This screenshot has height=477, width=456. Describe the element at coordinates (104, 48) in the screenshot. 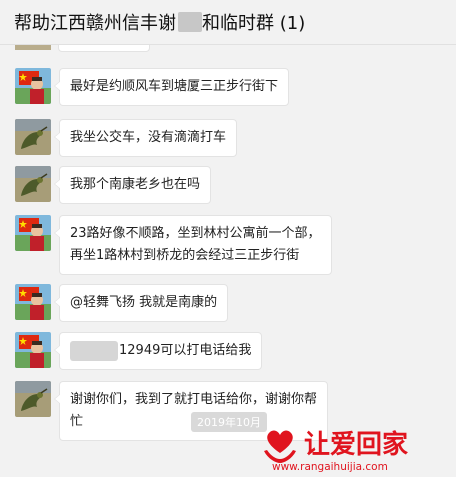

I see `message-bubble` at that location.